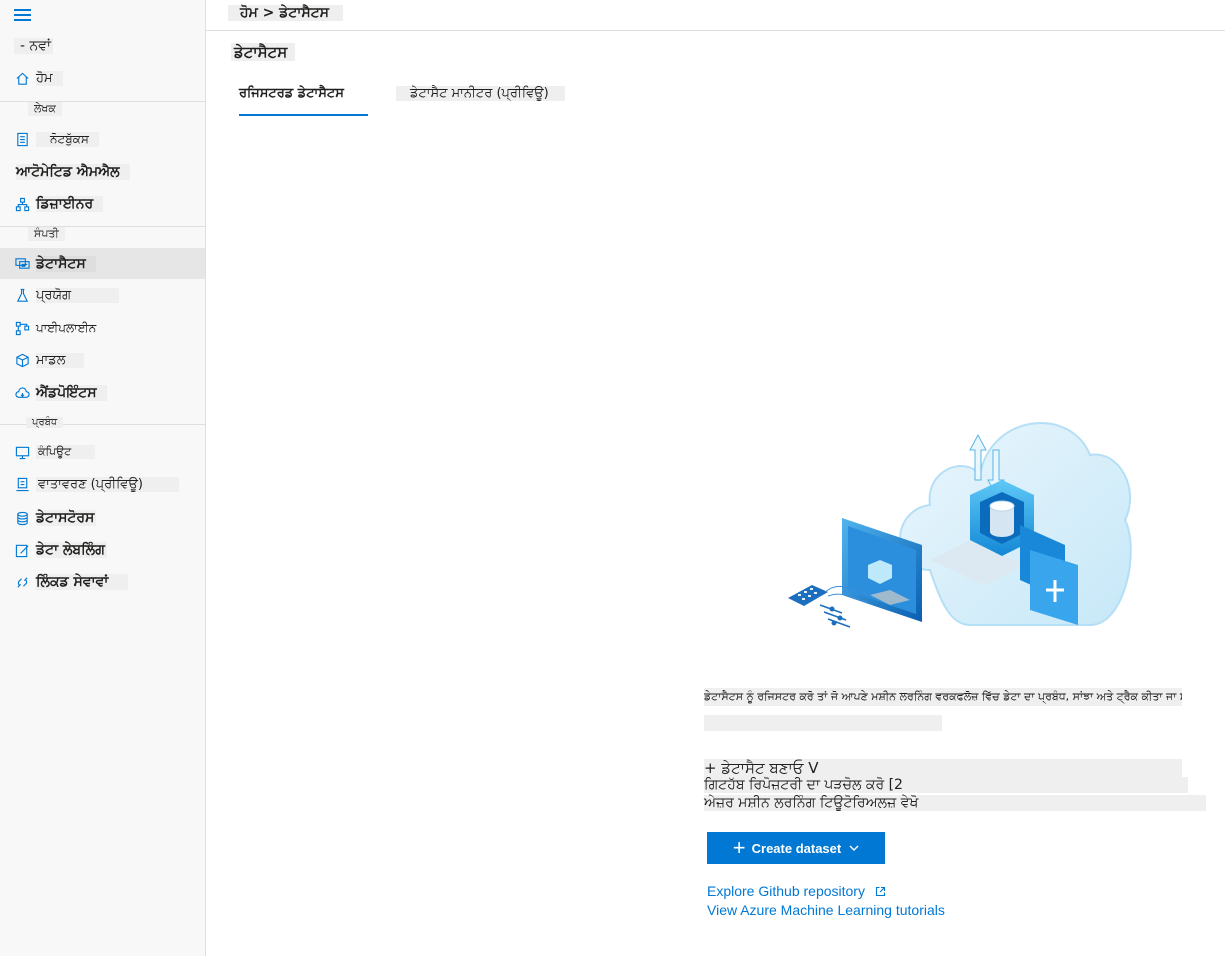  I want to click on chevron-down-icon, so click(854, 848).